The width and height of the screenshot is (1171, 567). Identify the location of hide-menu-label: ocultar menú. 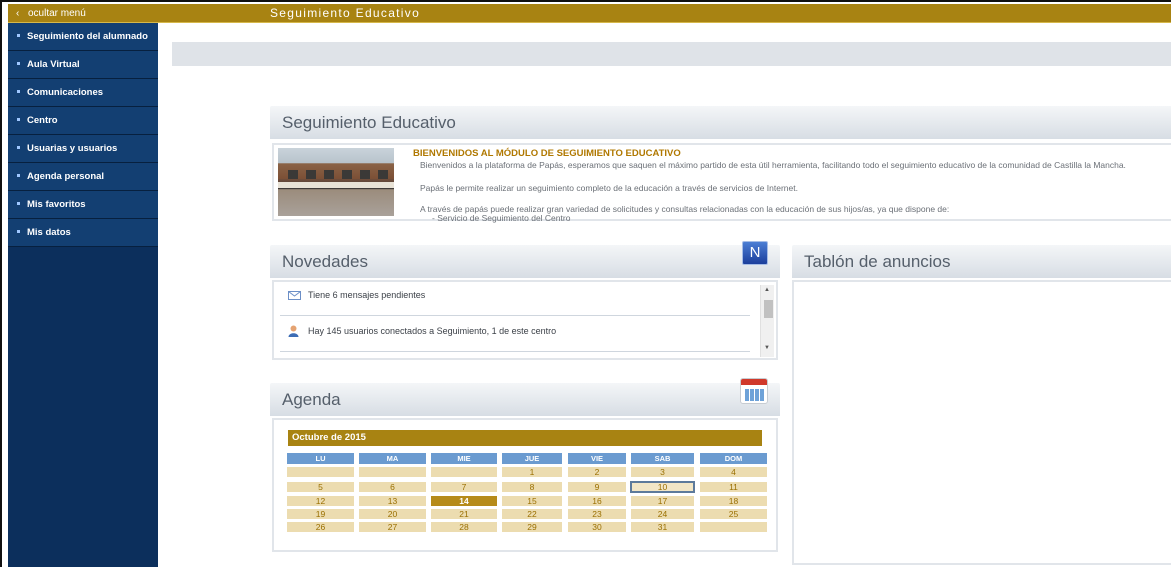
(57, 13).